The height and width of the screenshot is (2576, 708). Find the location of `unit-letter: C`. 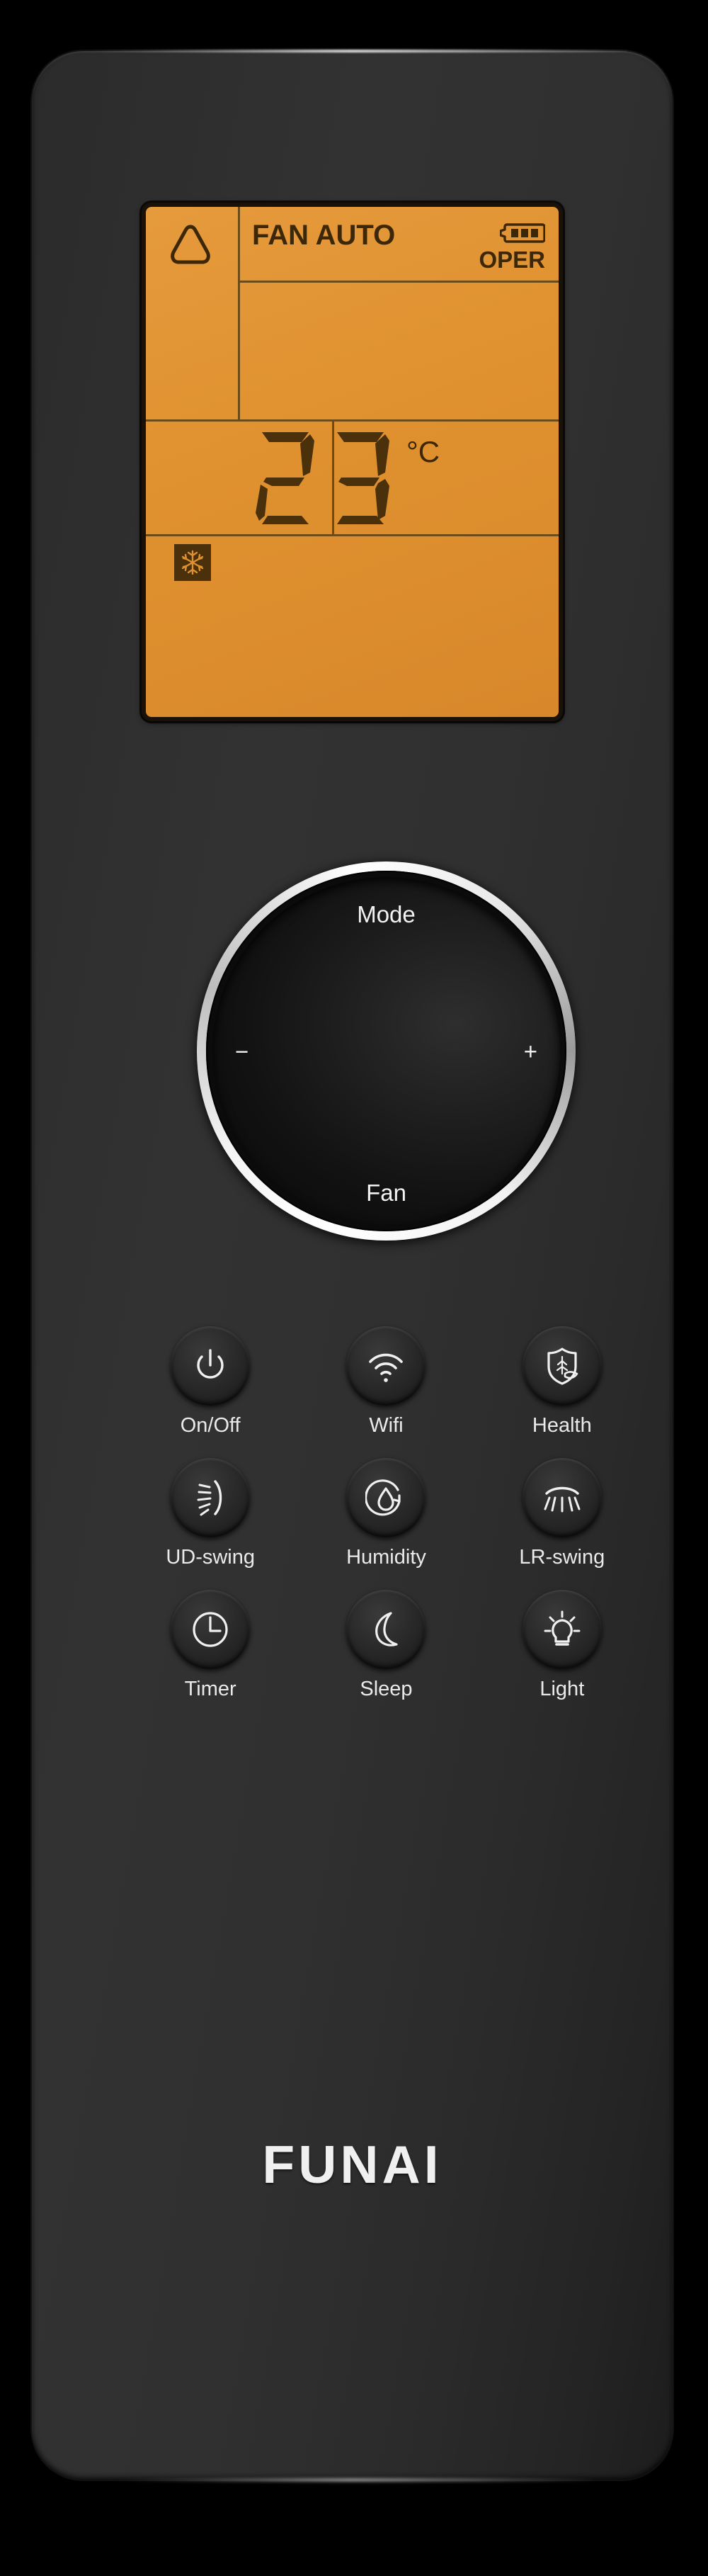

unit-letter: C is located at coordinates (429, 451).